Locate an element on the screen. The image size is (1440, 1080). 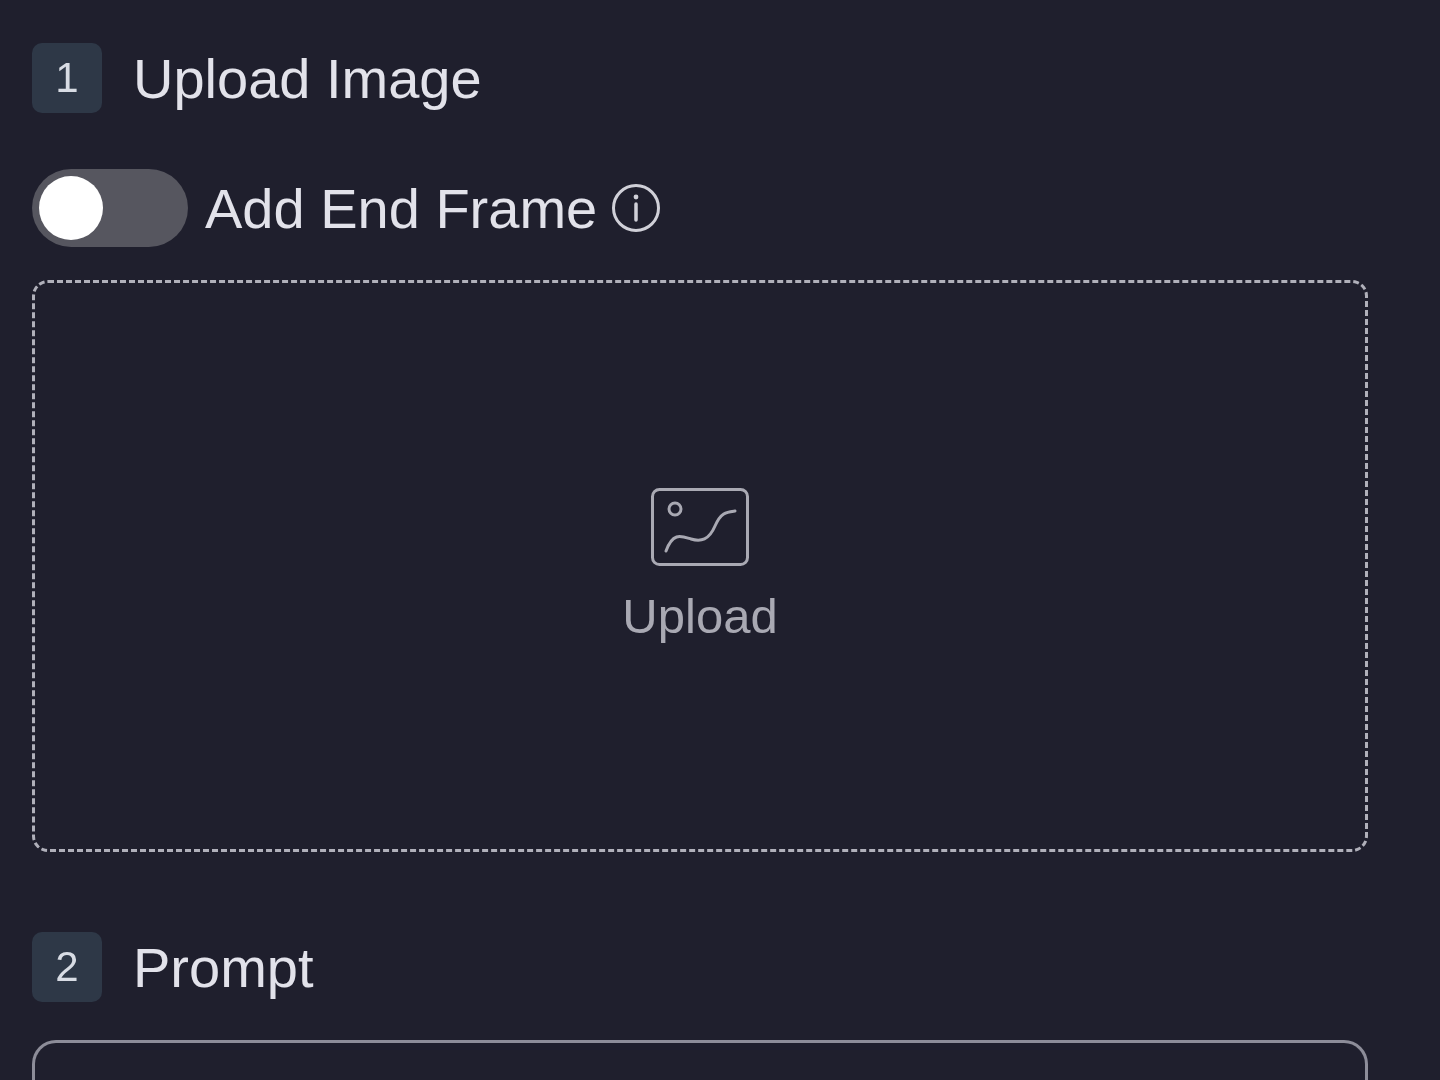
prompt-input is located at coordinates (700, 1060).